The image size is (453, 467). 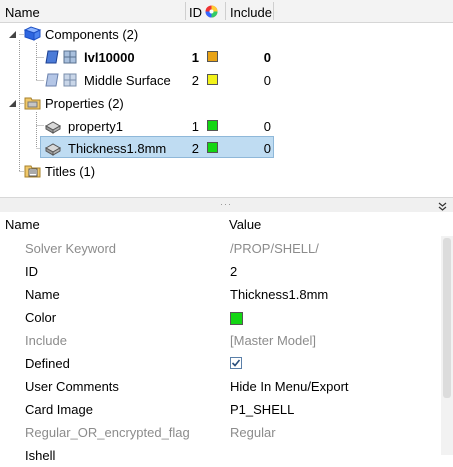 I want to click on column-header-id: ID, so click(x=195, y=11).